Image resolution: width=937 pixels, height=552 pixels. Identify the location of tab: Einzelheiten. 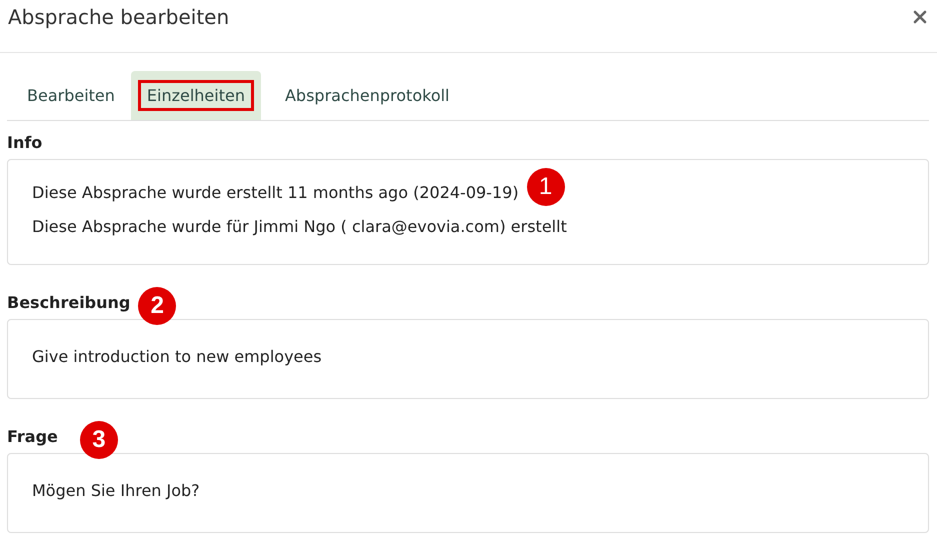
(195, 95).